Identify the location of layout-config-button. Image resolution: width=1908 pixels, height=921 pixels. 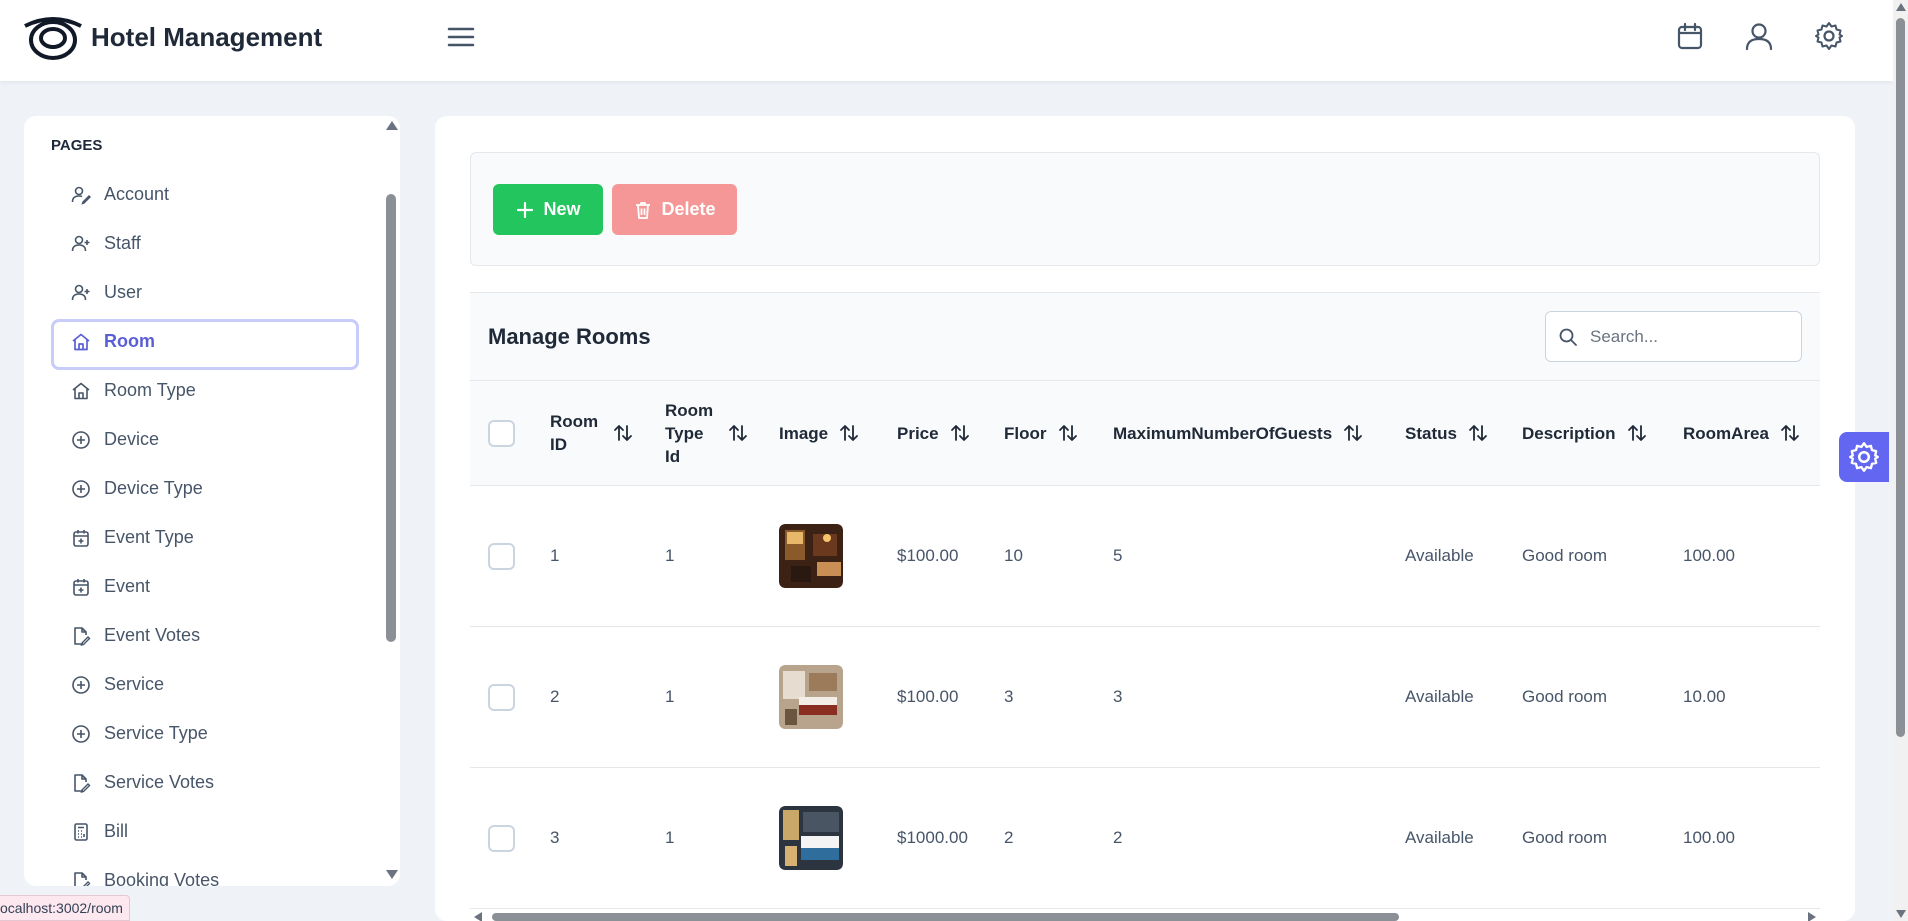
(1864, 457).